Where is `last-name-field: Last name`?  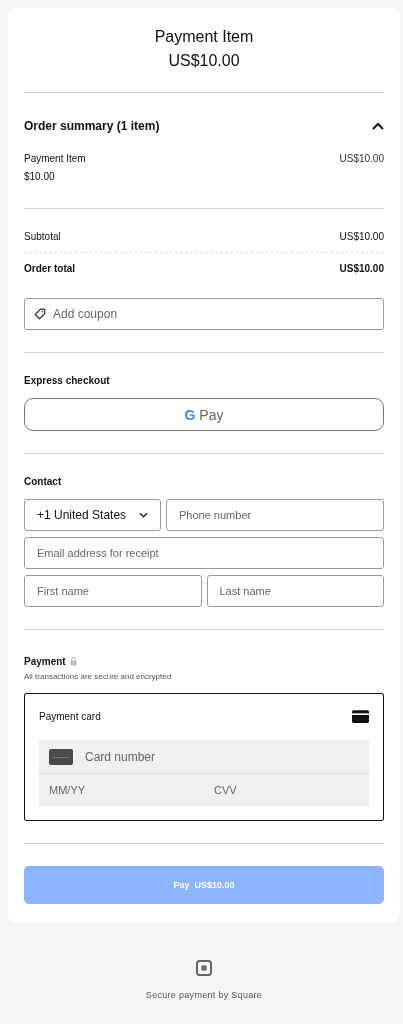 last-name-field: Last name is located at coordinates (295, 591).